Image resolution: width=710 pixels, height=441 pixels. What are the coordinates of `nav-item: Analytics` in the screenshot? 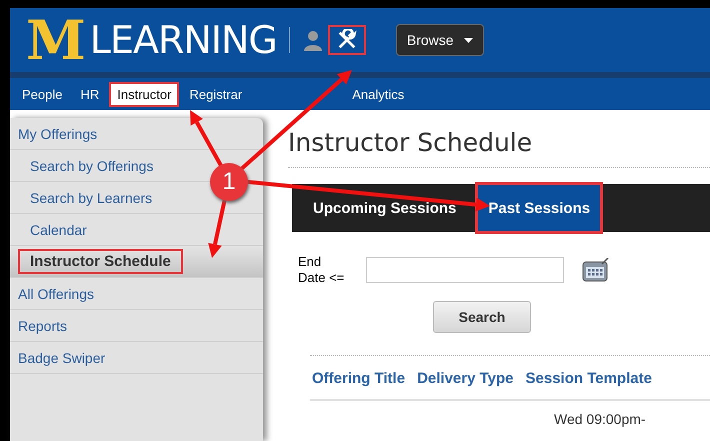 It's located at (378, 94).